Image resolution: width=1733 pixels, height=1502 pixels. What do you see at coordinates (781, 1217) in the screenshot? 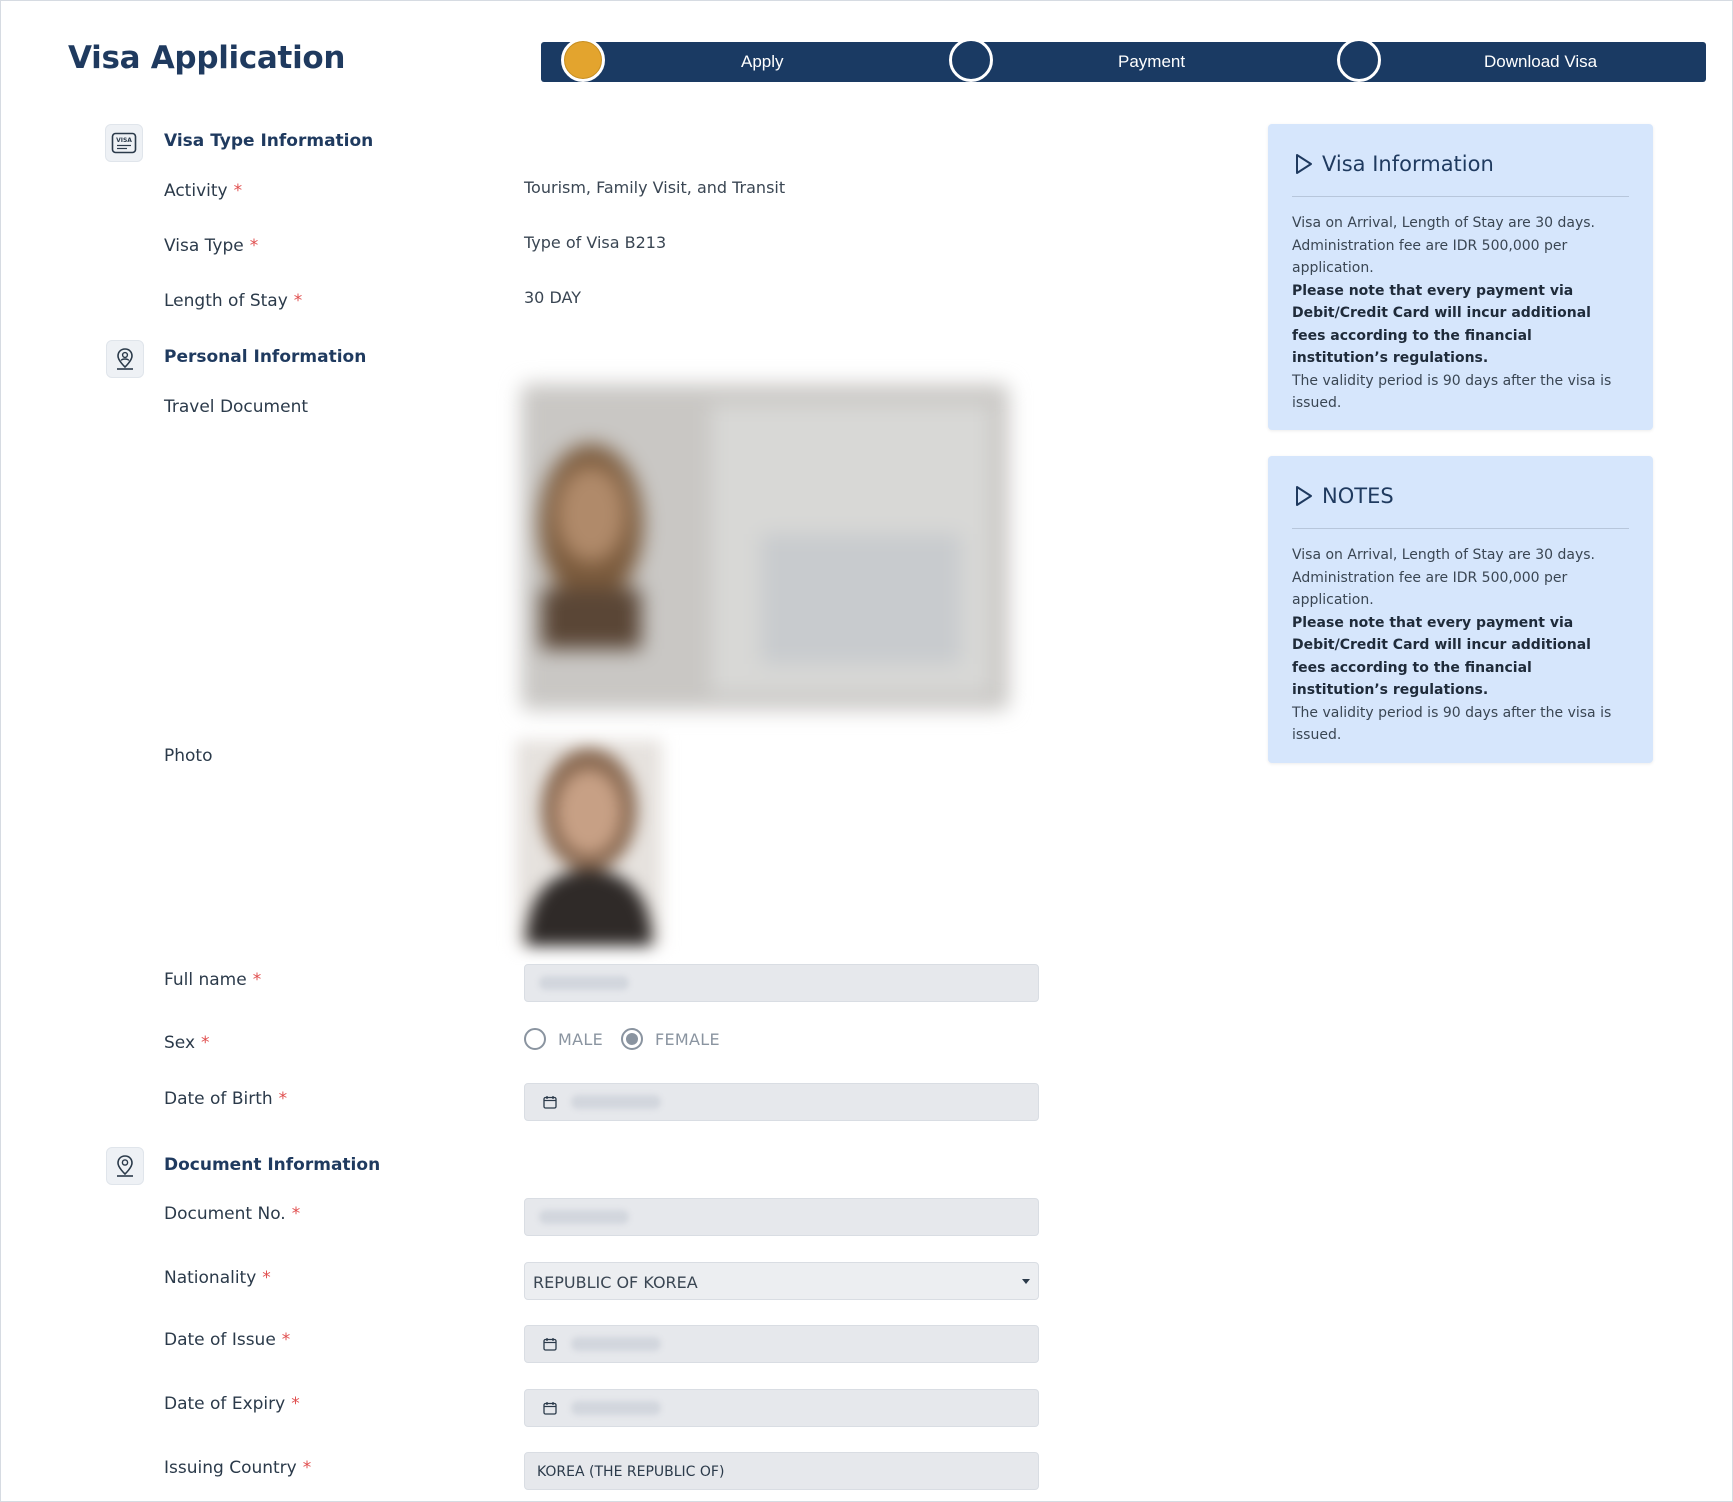
I see `document-no-field` at bounding box center [781, 1217].